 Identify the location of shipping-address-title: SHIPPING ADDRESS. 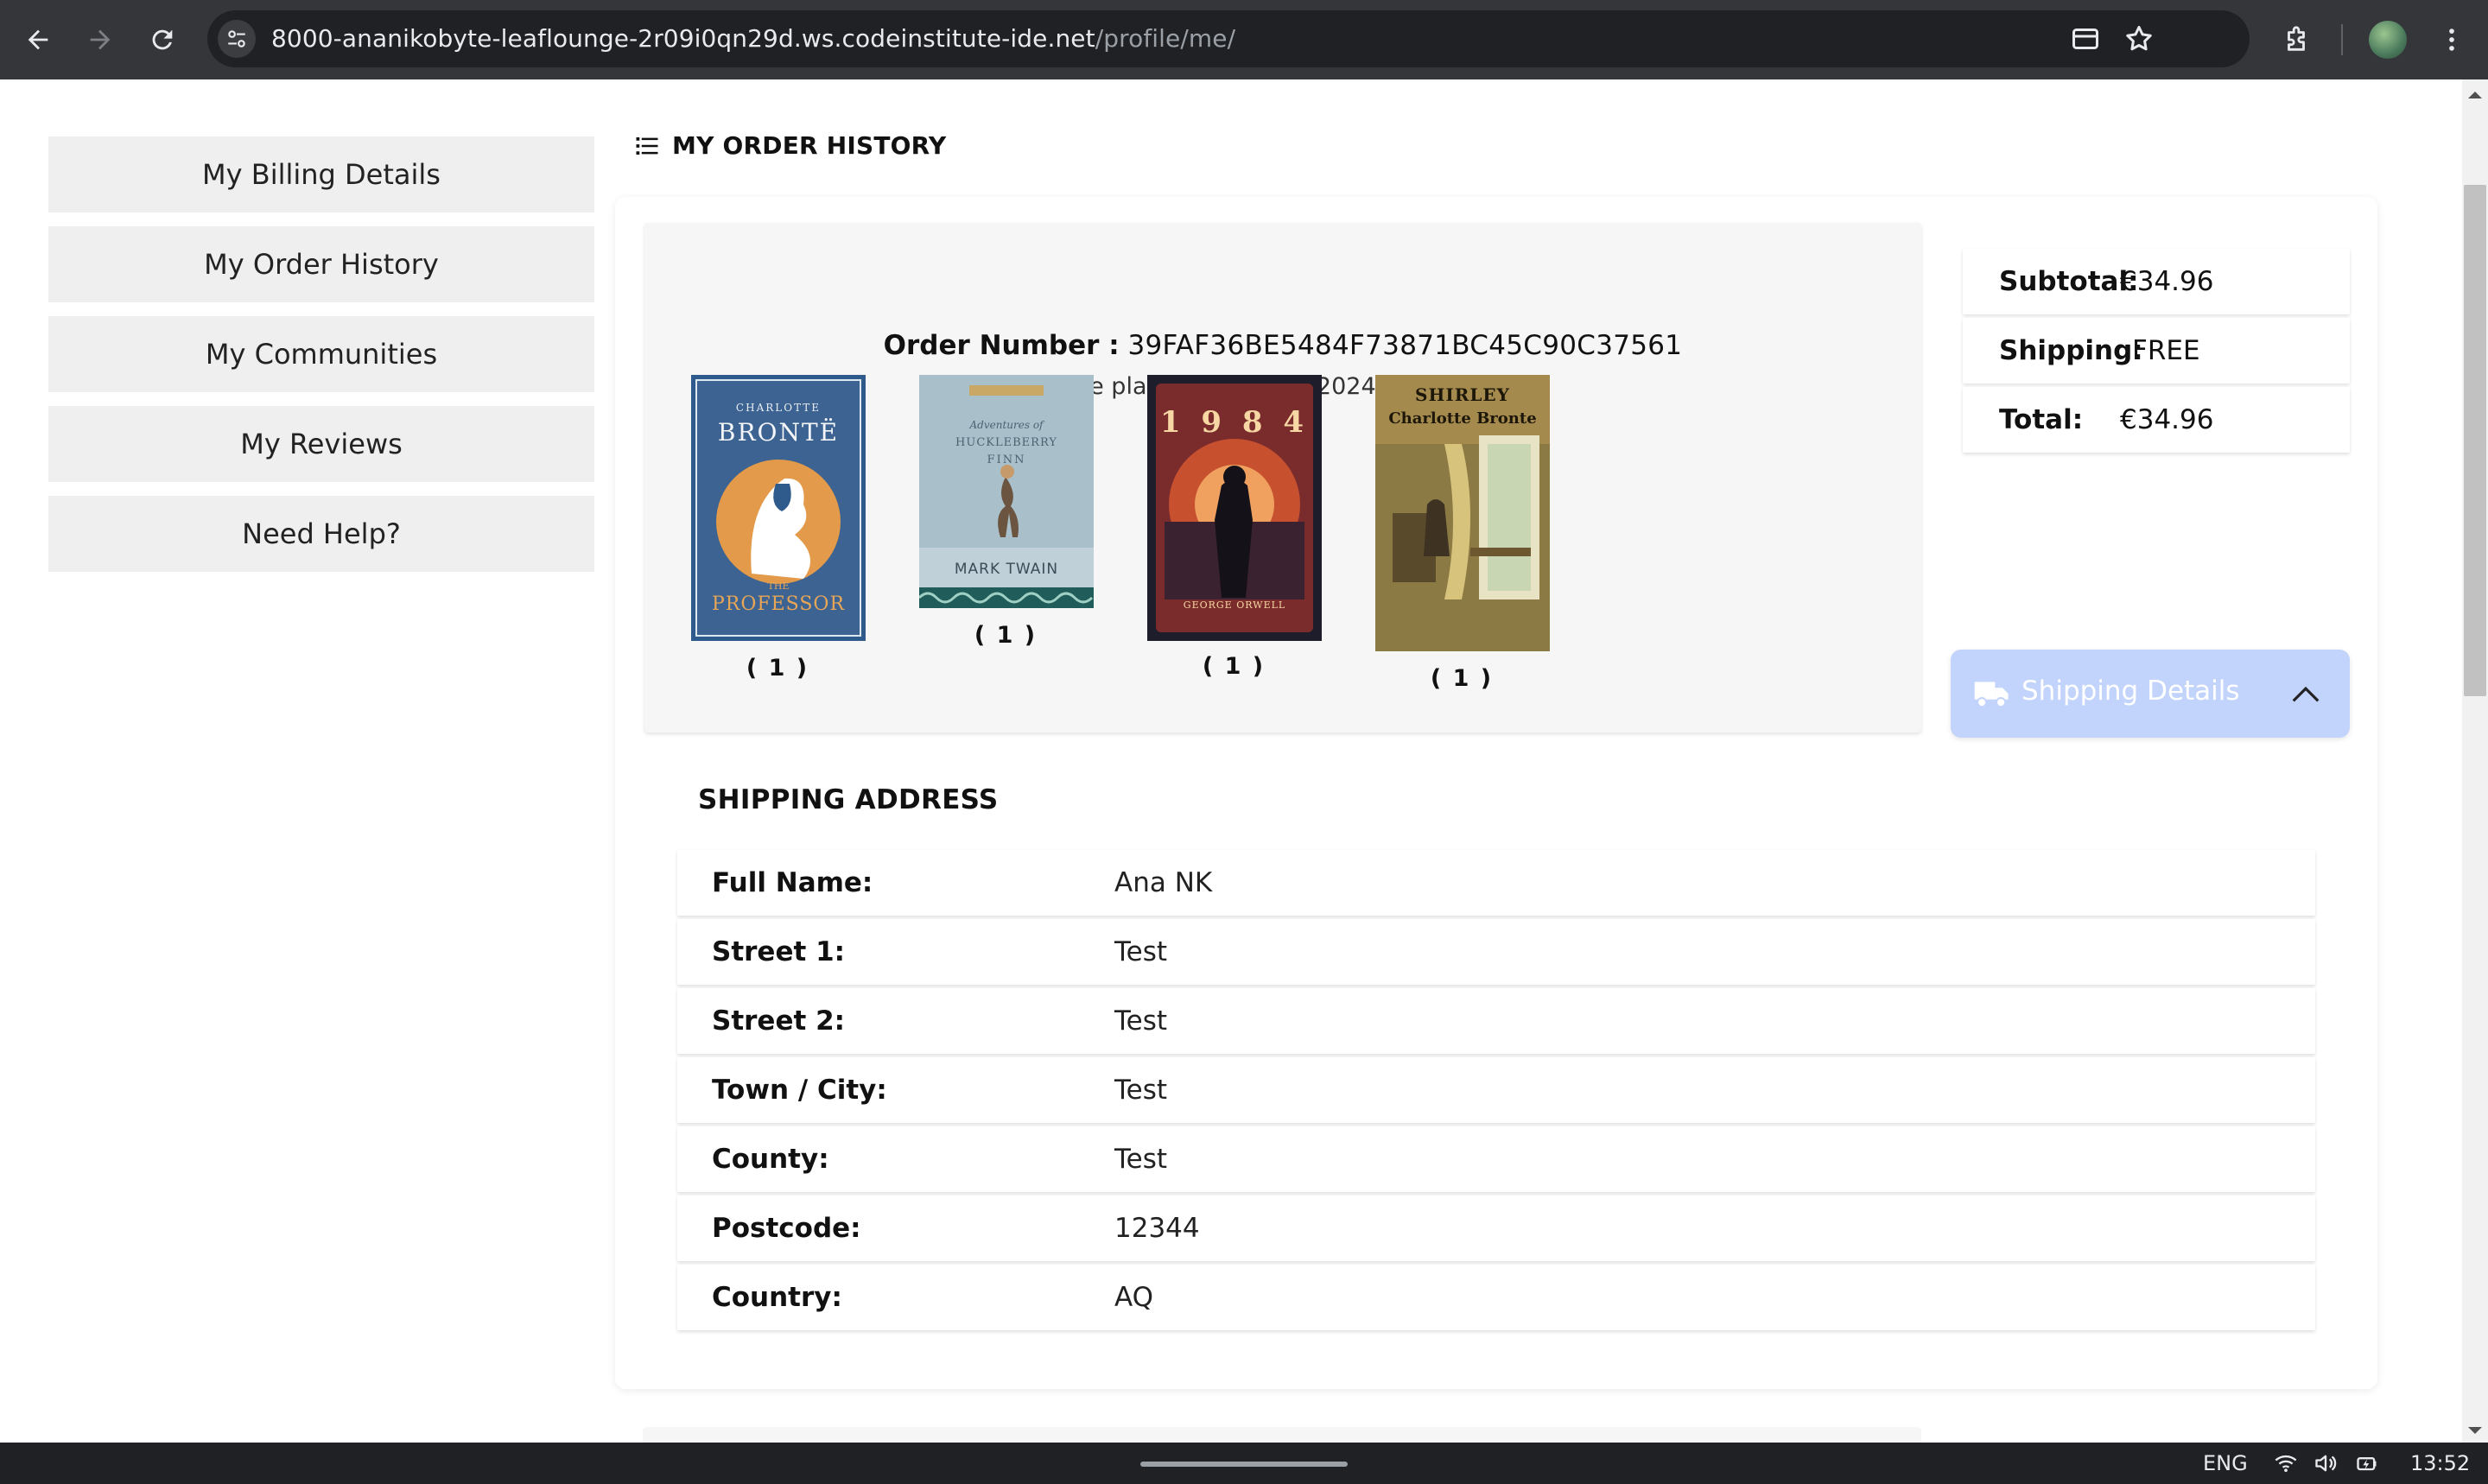
(848, 799).